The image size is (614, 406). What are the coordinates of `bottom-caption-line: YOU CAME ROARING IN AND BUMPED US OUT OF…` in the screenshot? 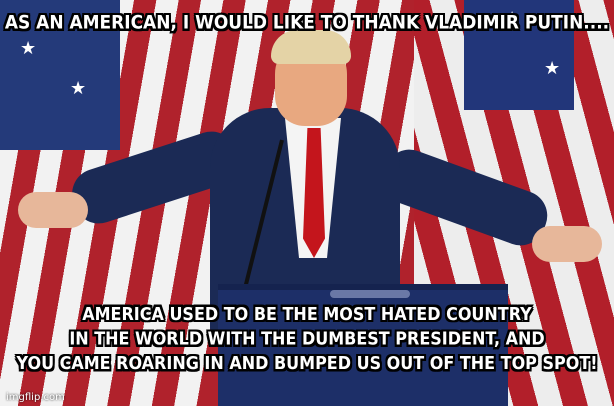 It's located at (307, 363).